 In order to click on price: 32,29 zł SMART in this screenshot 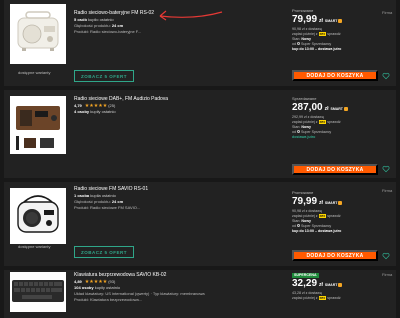, I will do `click(340, 284)`.